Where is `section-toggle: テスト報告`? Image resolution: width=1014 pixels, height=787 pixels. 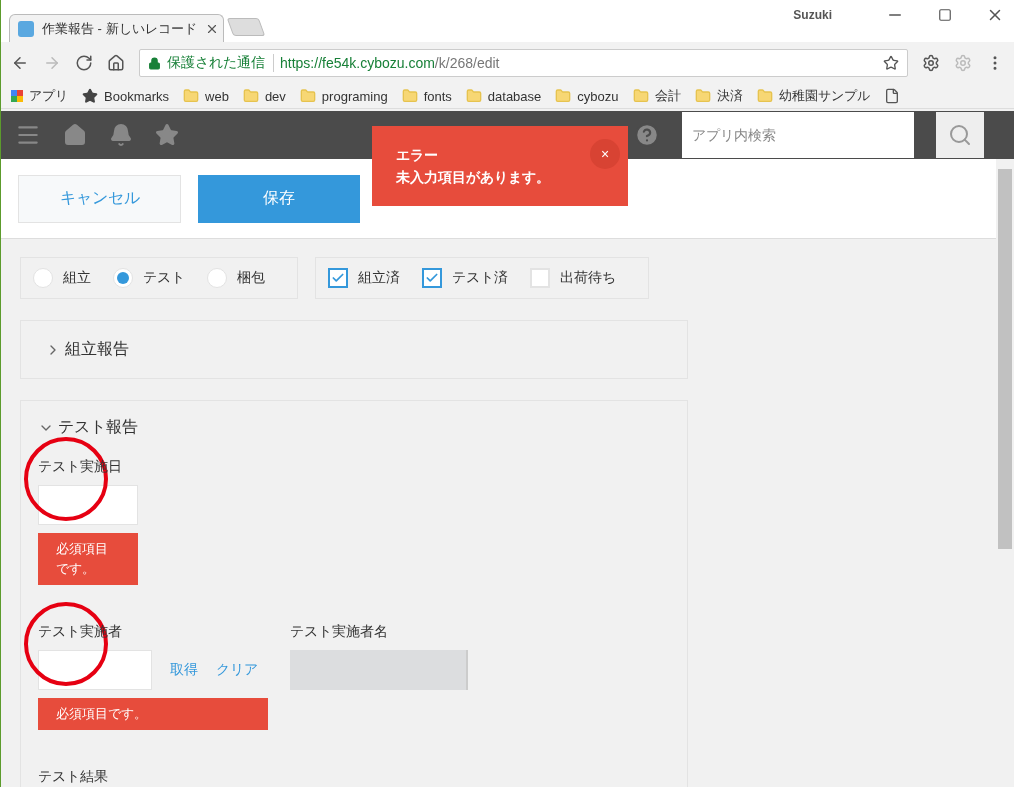
section-toggle: テスト報告 is located at coordinates (88, 427).